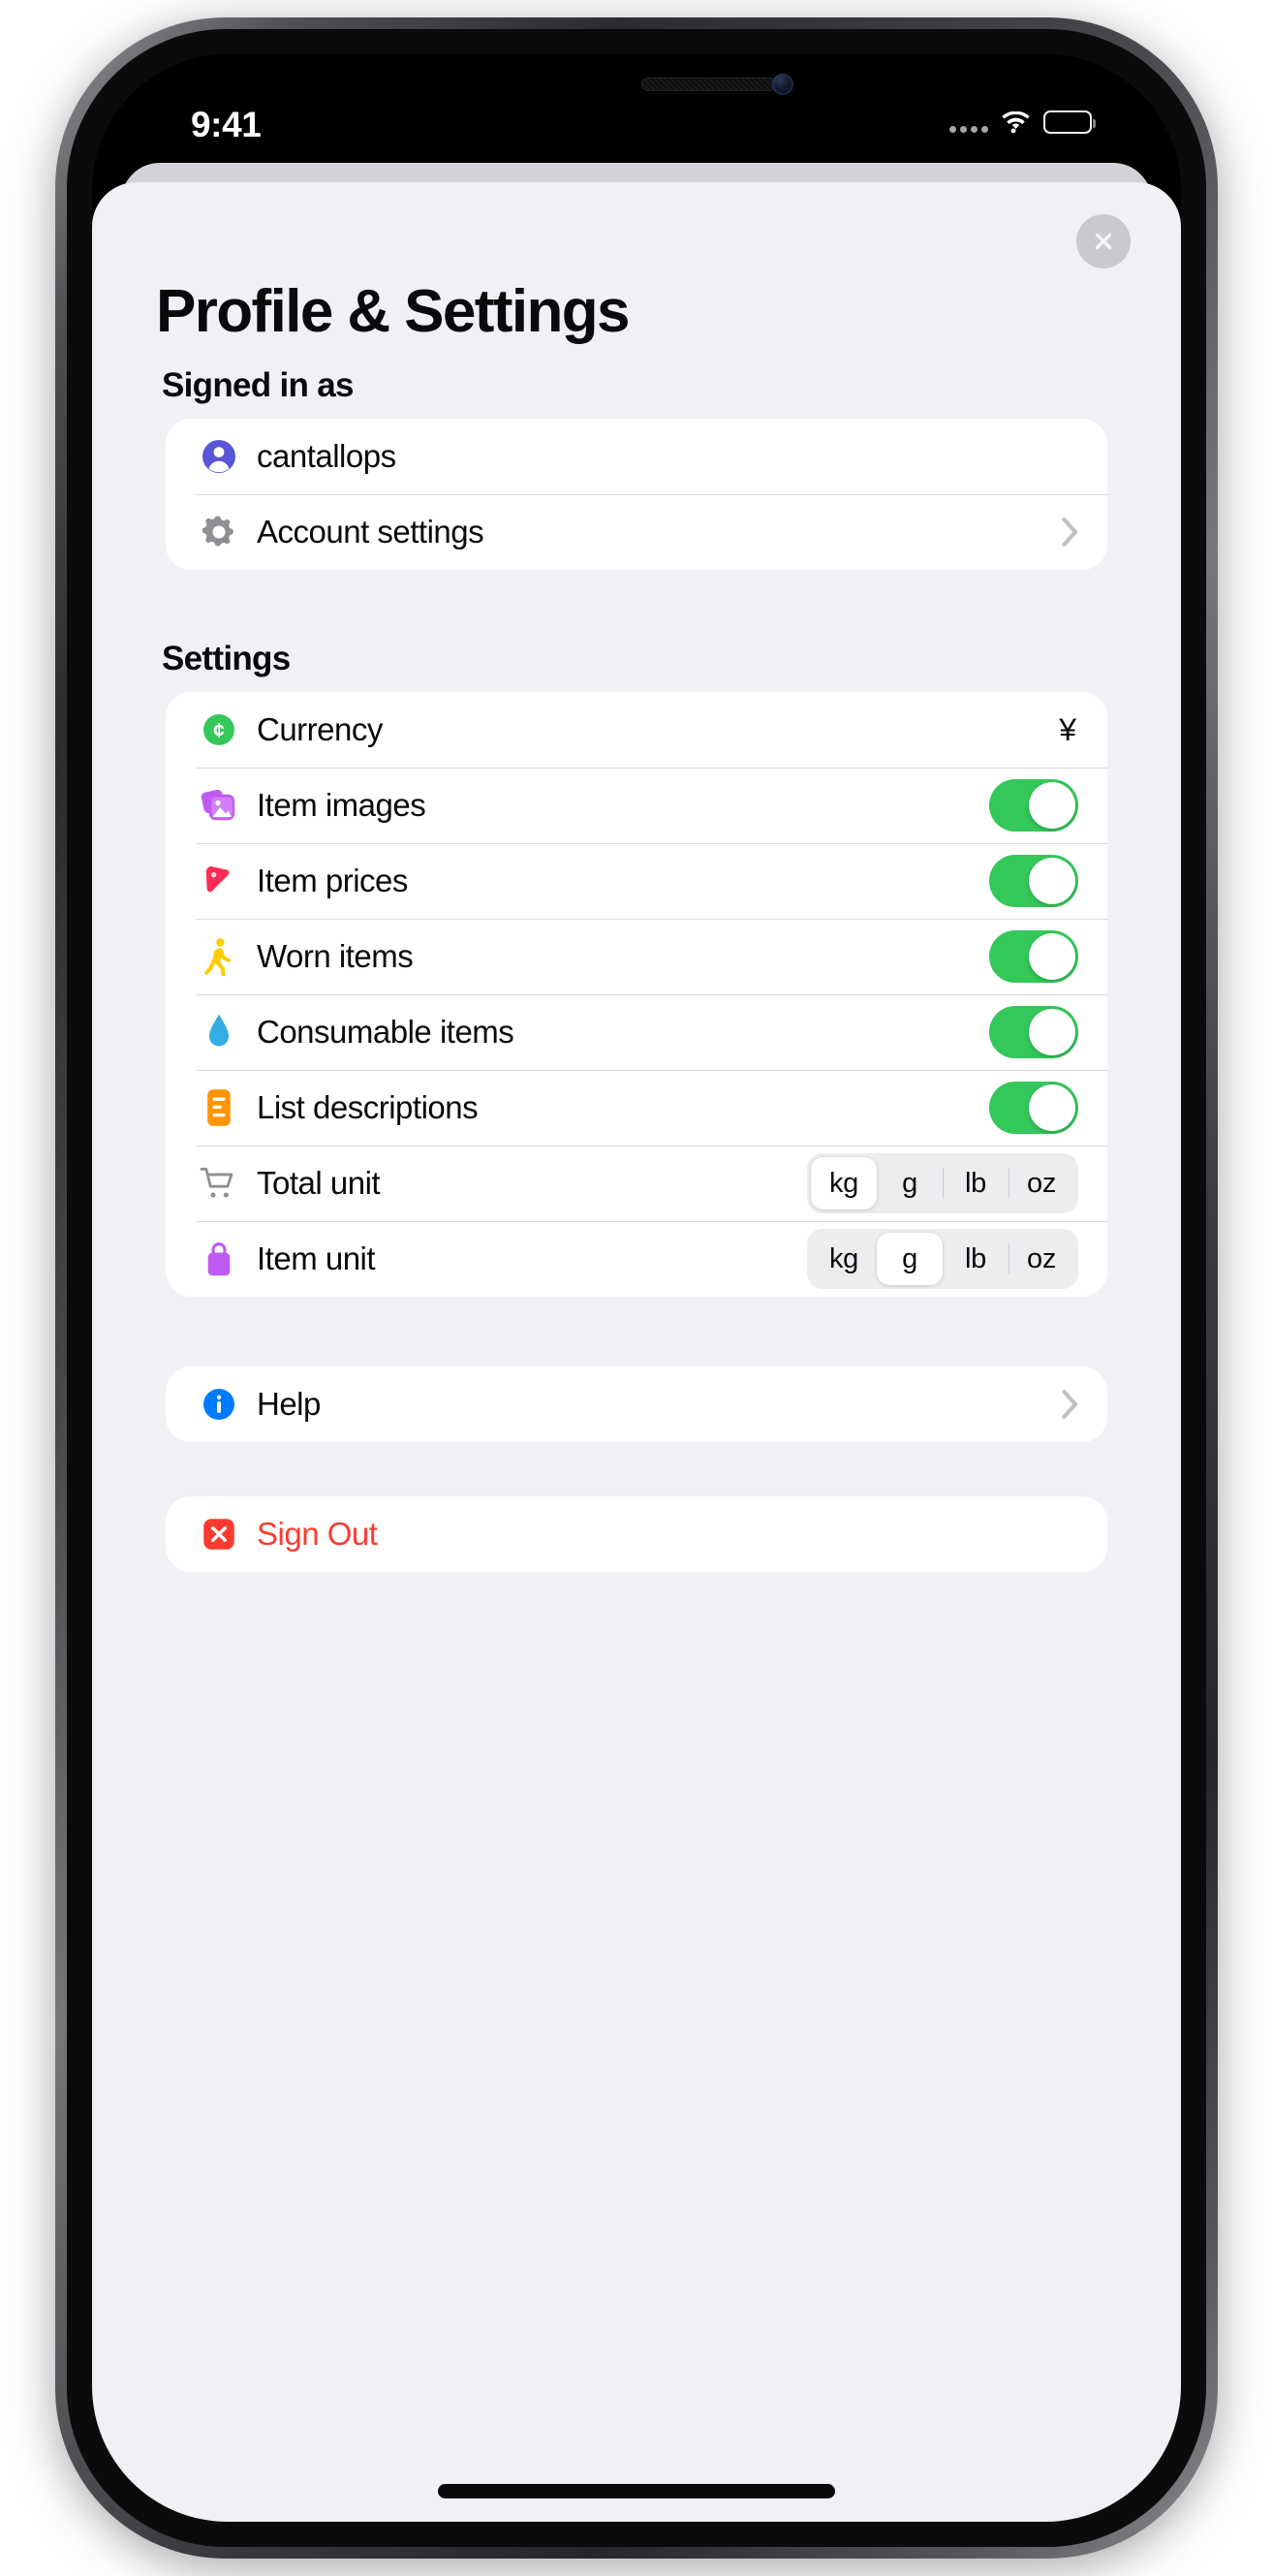 The width and height of the screenshot is (1273, 2576). I want to click on consumable-items-toggle, so click(1033, 1032).